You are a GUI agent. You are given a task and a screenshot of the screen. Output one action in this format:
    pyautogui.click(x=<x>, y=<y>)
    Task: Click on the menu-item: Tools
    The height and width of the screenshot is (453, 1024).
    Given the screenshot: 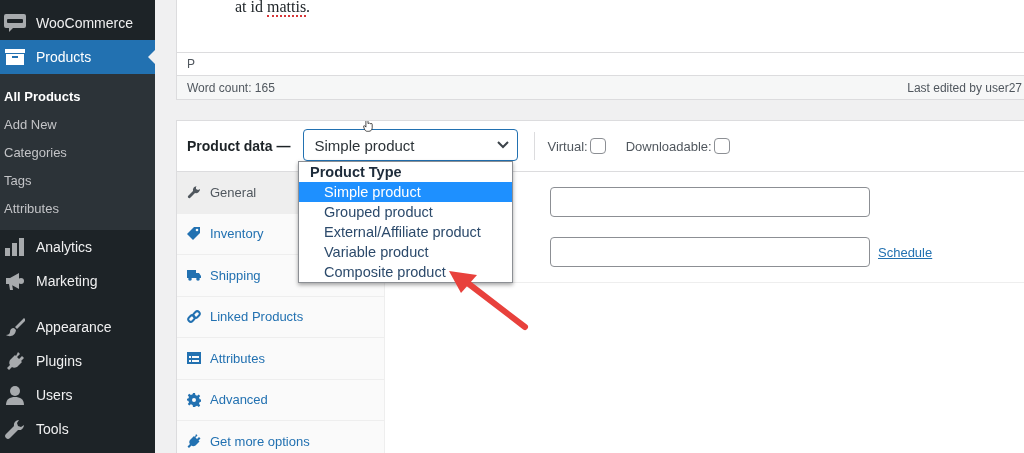 What is the action you would take?
    pyautogui.click(x=77, y=429)
    